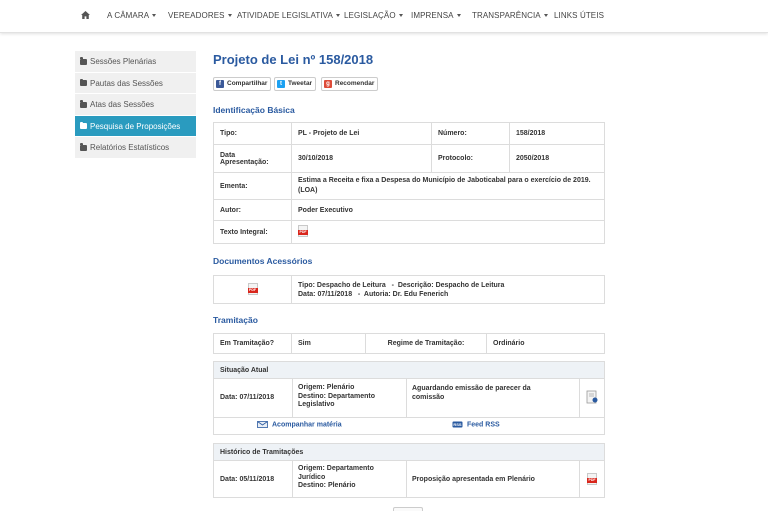 This screenshot has width=768, height=511. What do you see at coordinates (436, 15) in the screenshot?
I see `nav-imprensa: IMPRENSA` at bounding box center [436, 15].